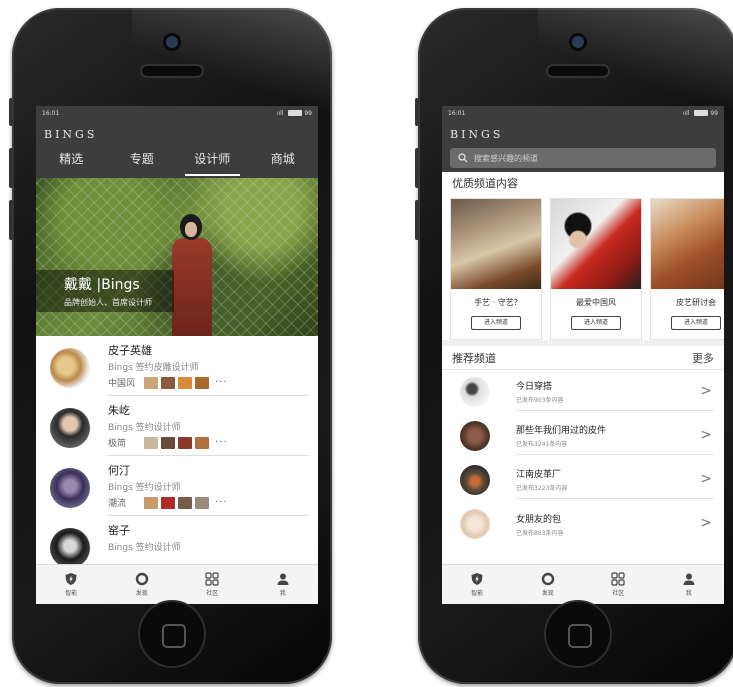 The image size is (733, 687). Describe the element at coordinates (283, 161) in the screenshot. I see `tab-shop: 商城` at that location.